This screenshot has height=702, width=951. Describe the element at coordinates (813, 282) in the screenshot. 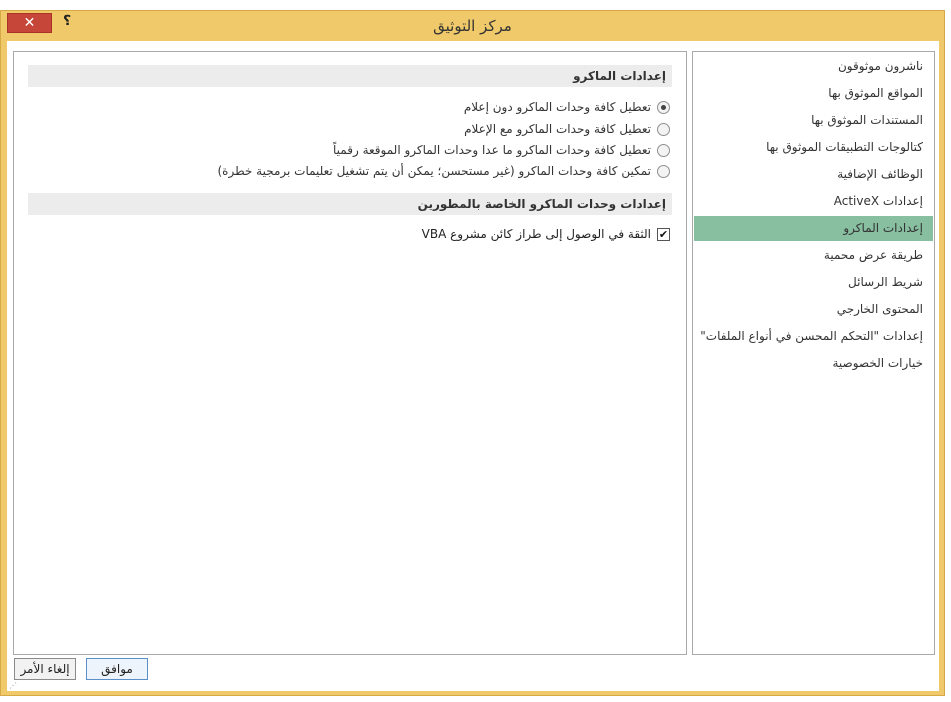

I see `nav-item-message-bar: شريط الرسائل` at that location.